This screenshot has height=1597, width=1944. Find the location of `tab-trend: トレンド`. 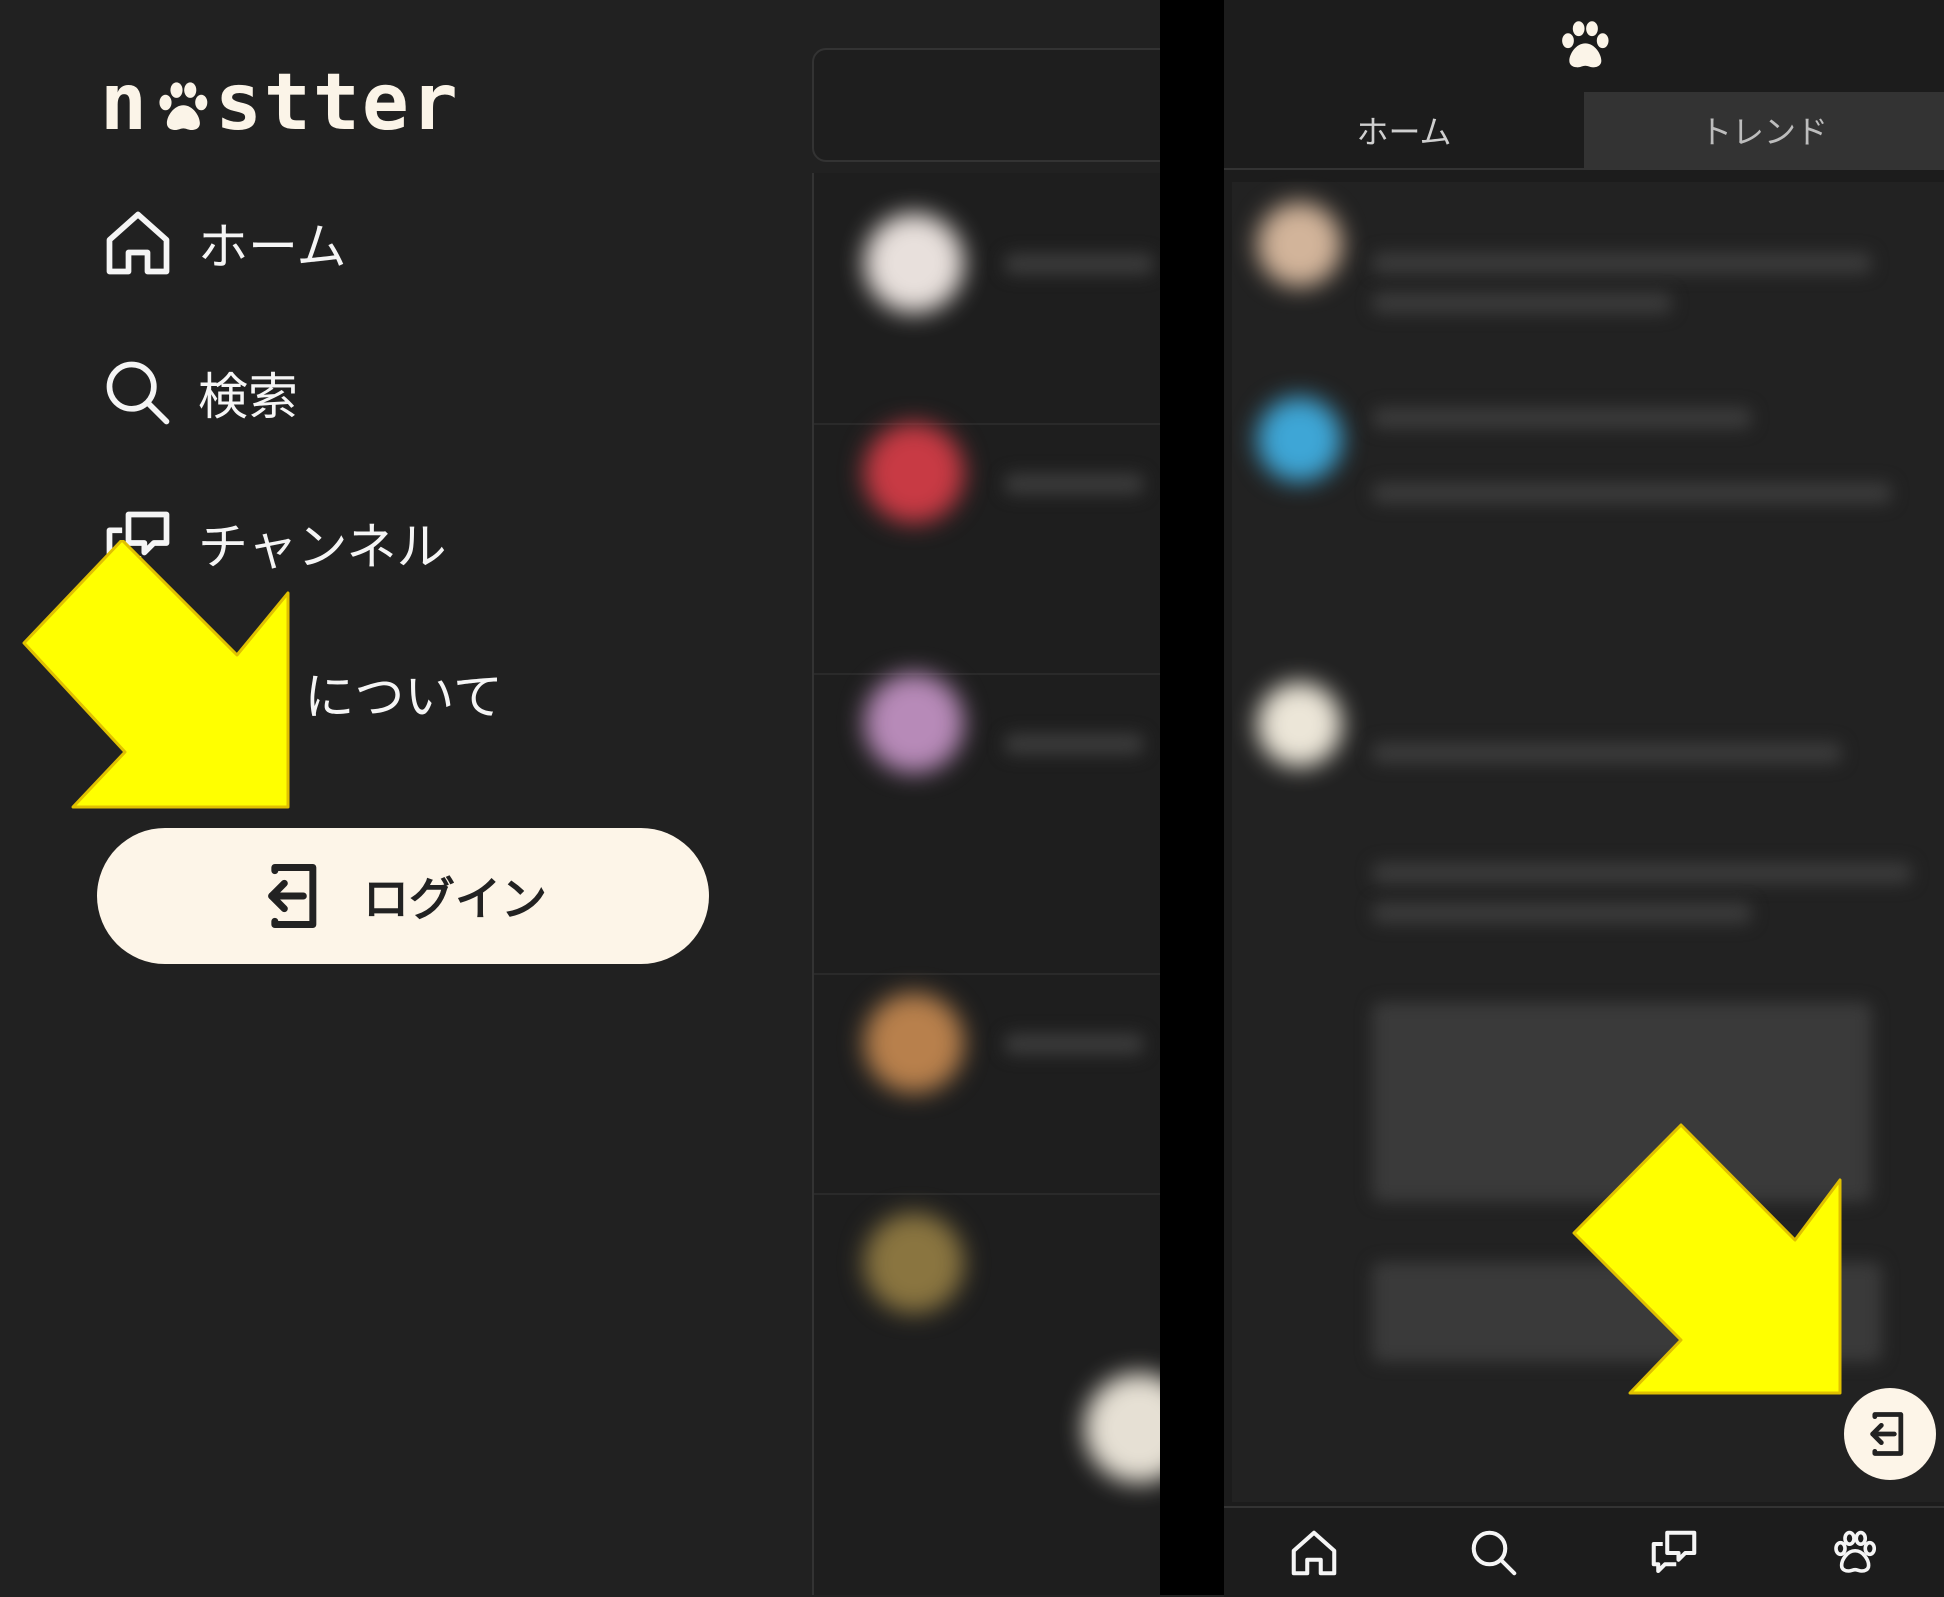

tab-trend: トレンド is located at coordinates (1764, 130).